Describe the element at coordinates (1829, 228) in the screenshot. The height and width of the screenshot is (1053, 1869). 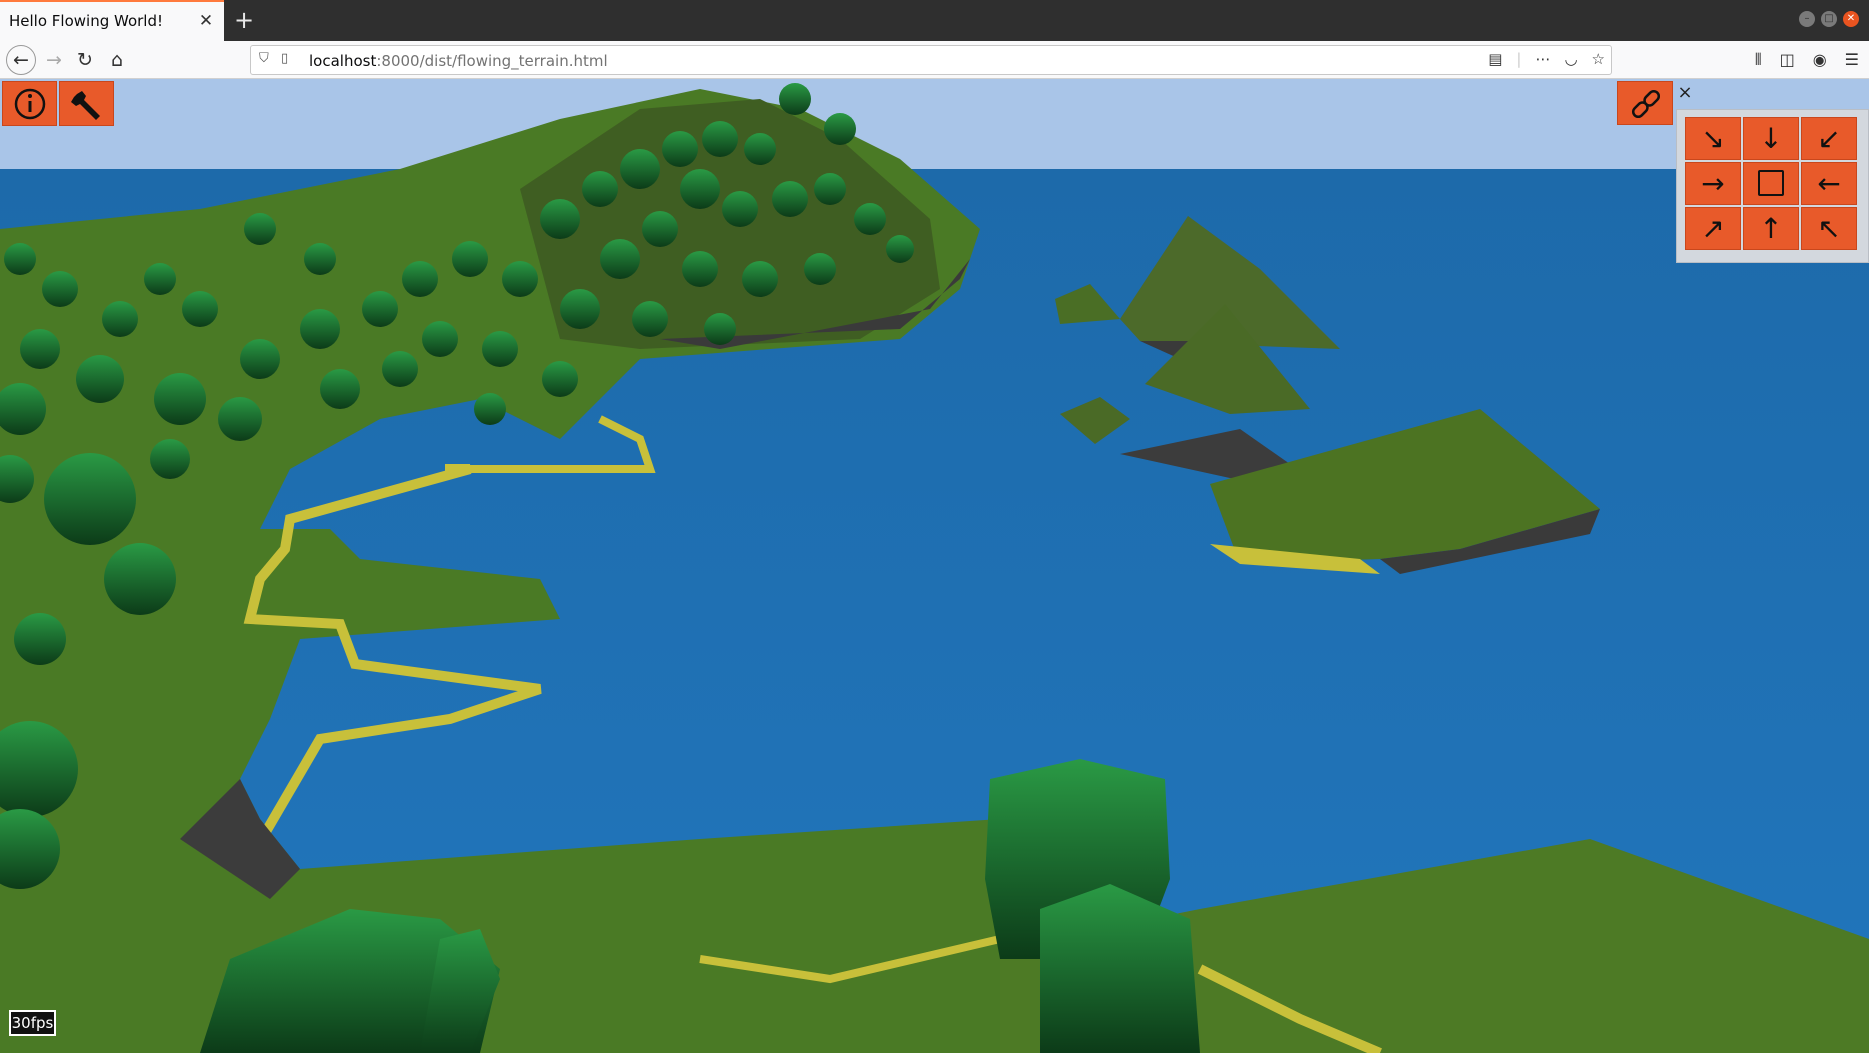
I see `arrow-up-left-button: ↖` at that location.